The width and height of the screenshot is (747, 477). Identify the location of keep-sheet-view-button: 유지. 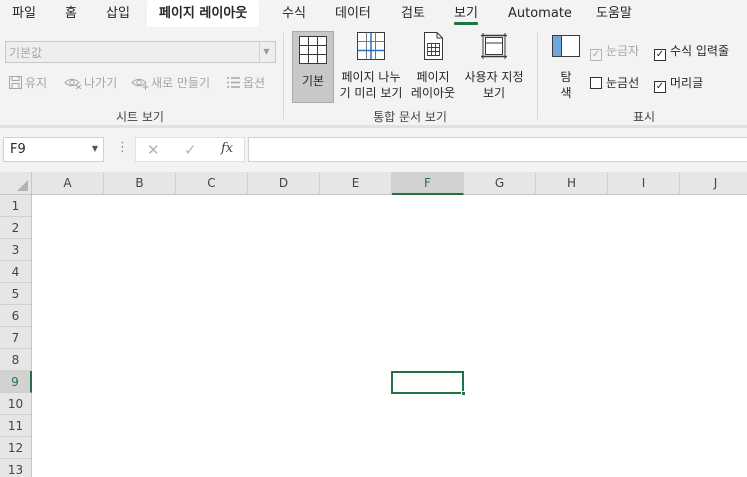
(27, 83).